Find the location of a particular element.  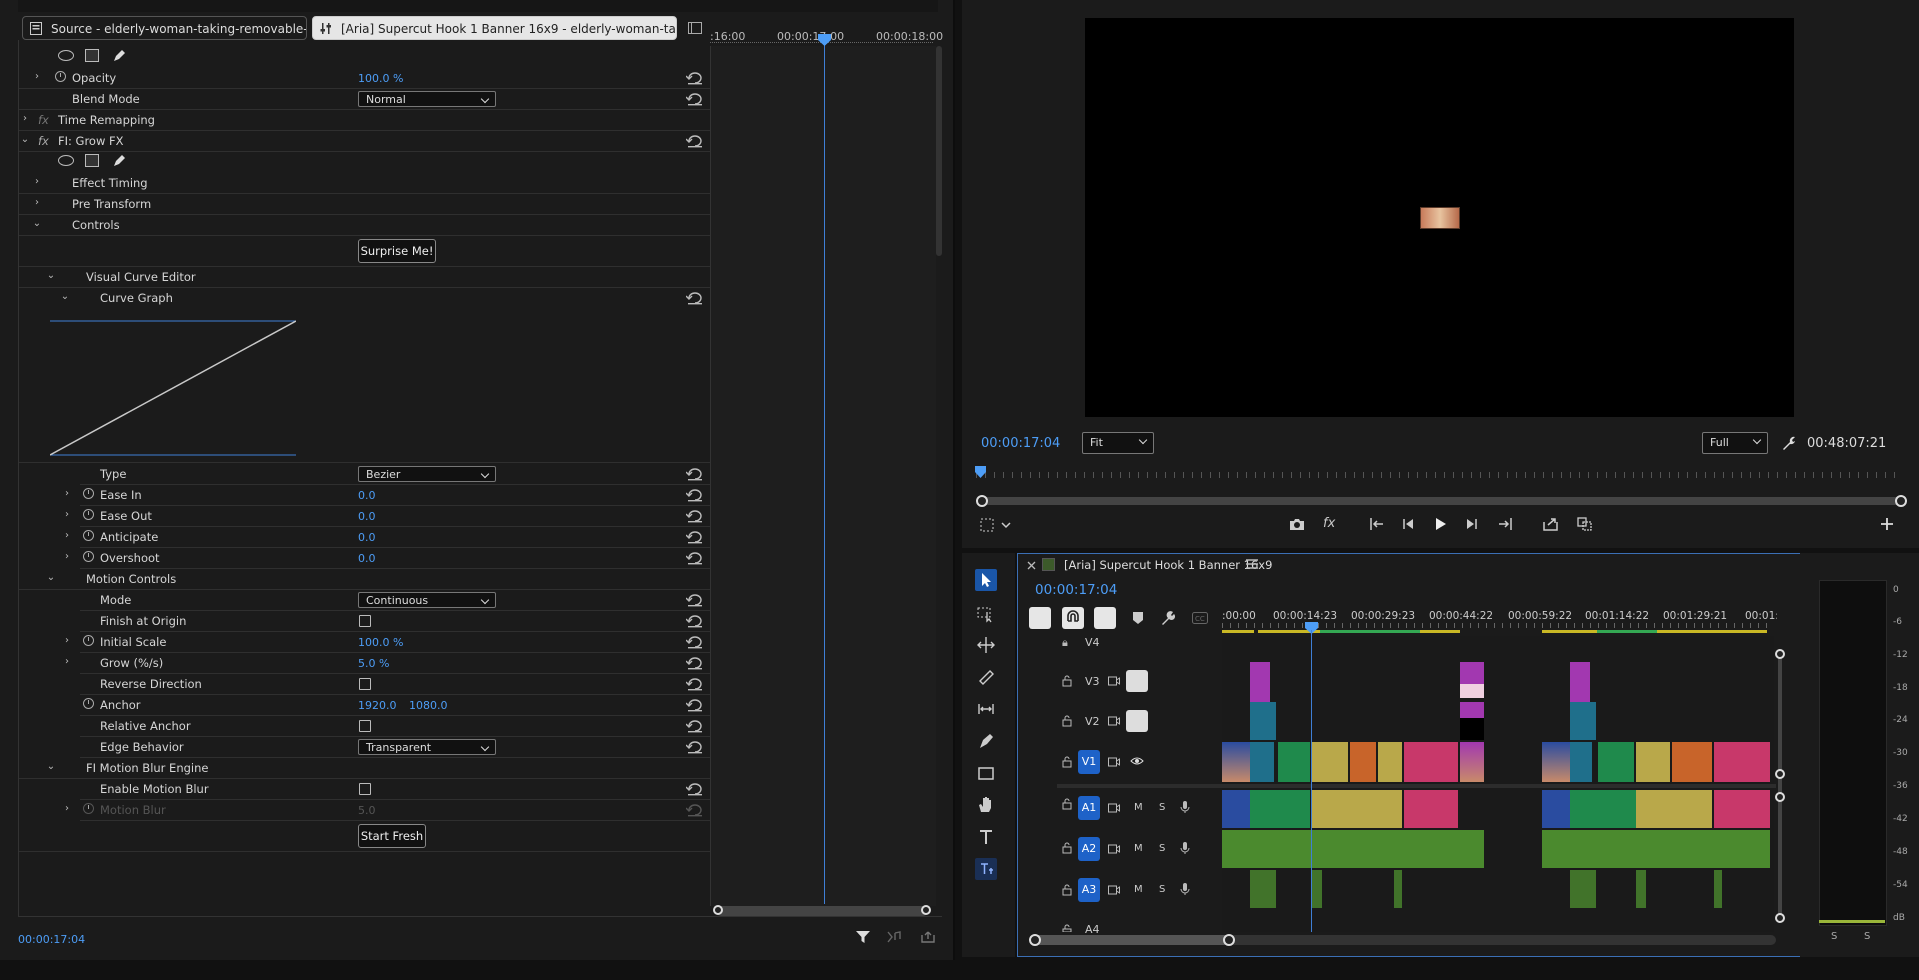

hand-tool-icon is located at coordinates (986, 805).